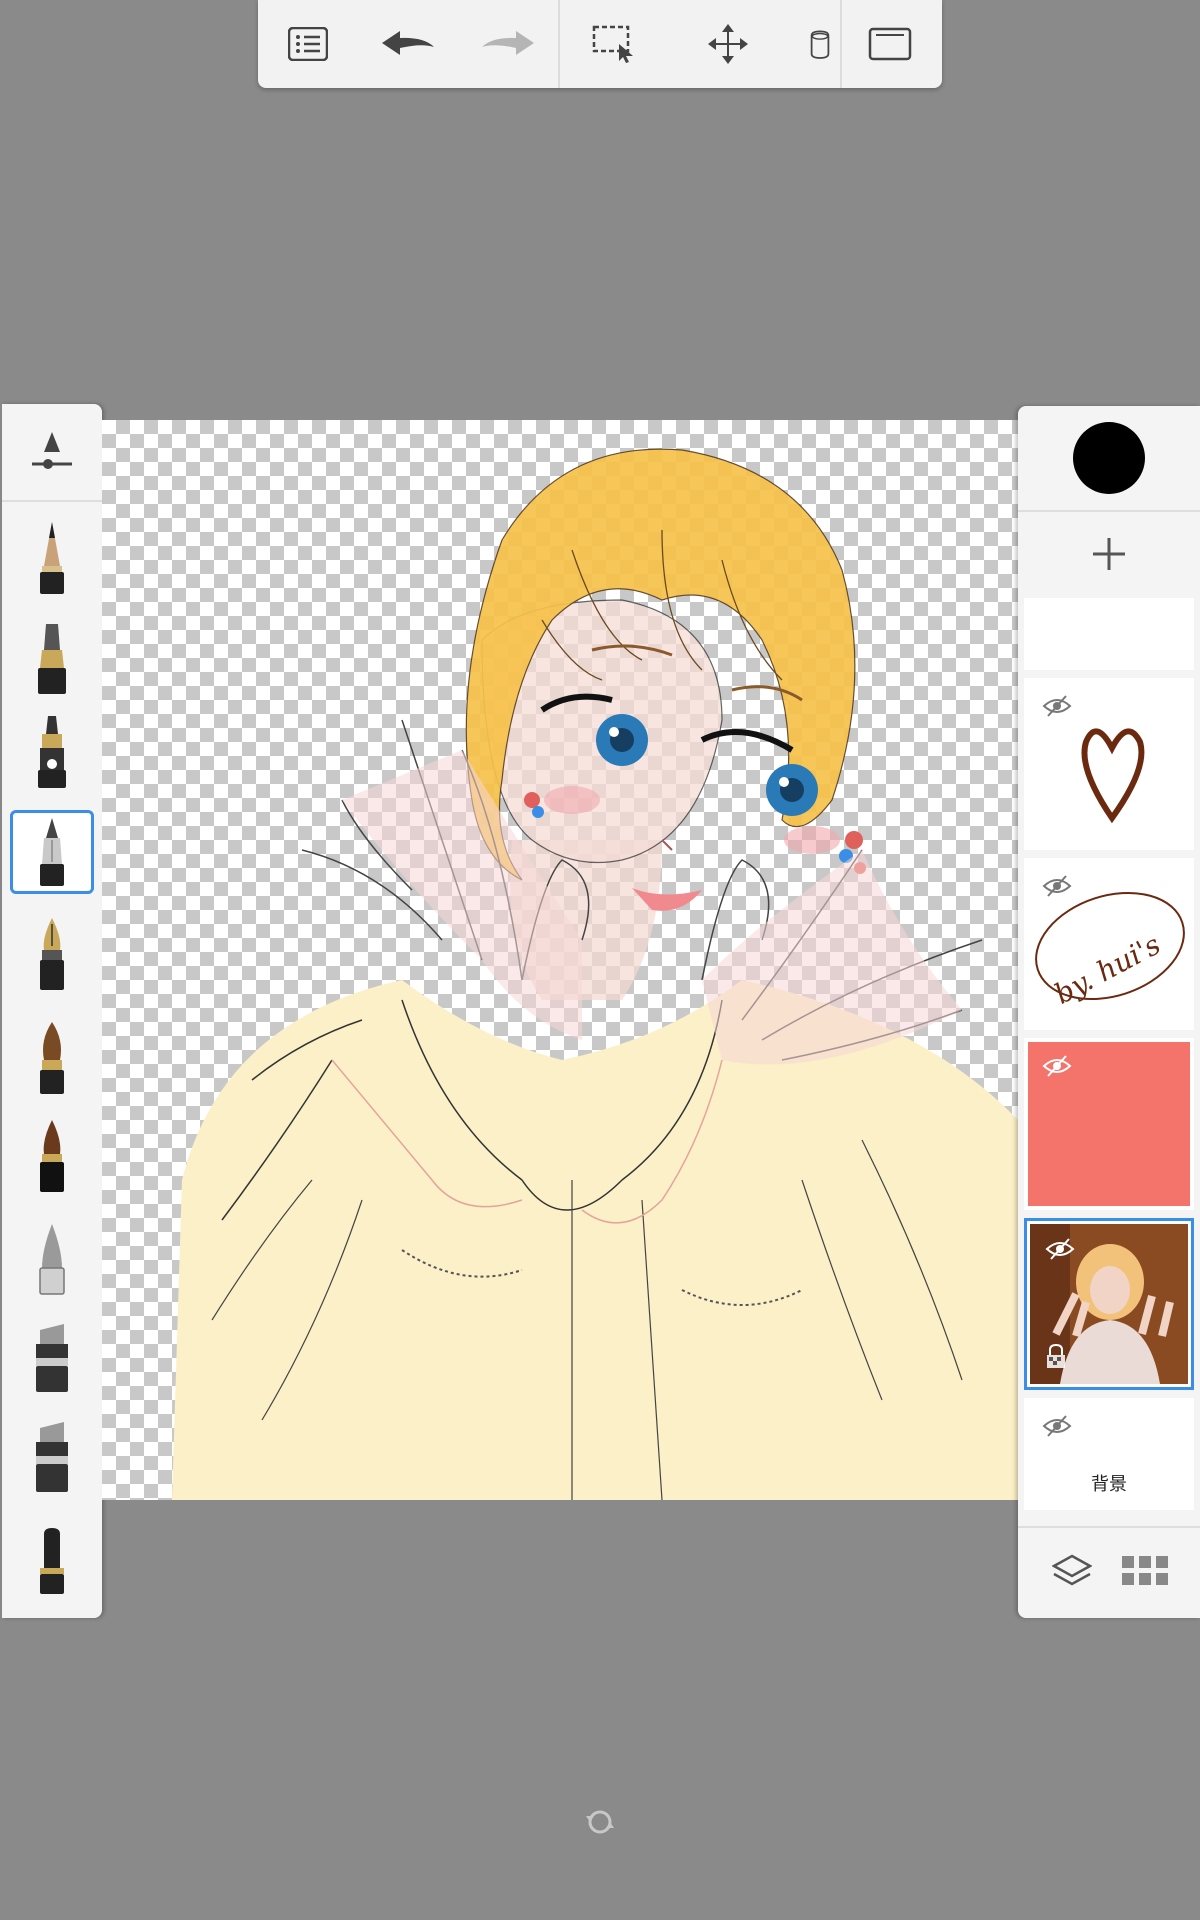 The height and width of the screenshot is (1920, 1200). What do you see at coordinates (1110, 951) in the screenshot?
I see `signature-thumbnail: by. hui's` at bounding box center [1110, 951].